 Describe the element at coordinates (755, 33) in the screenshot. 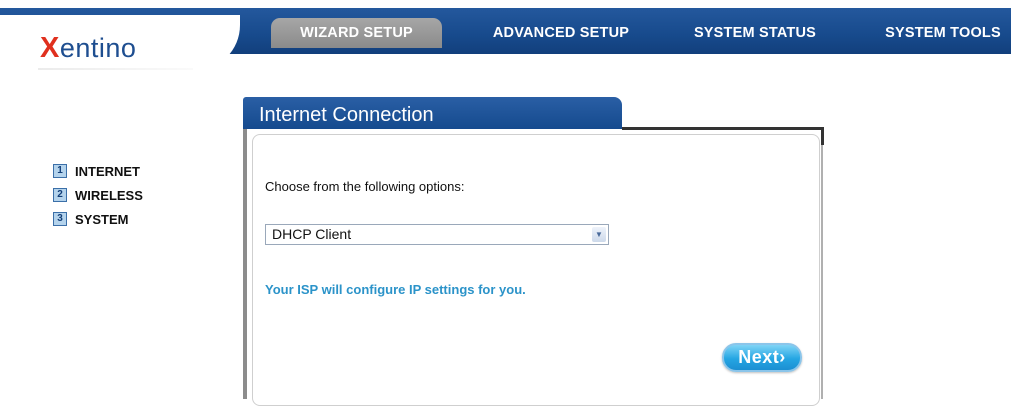

I see `tab-system-status: SYSTEM STATUS` at that location.